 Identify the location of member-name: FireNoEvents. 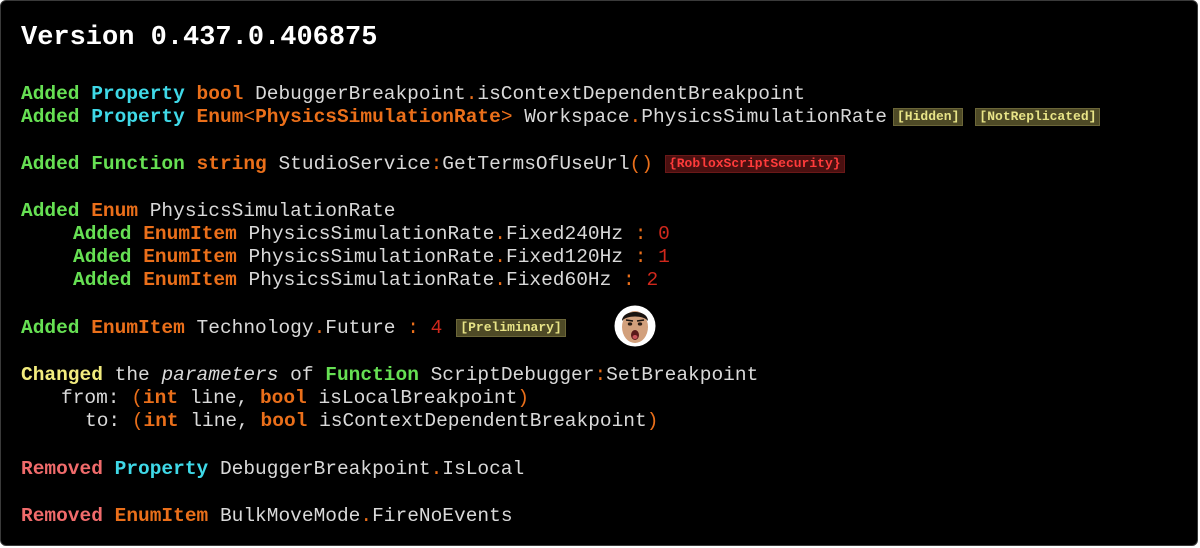
(442, 516).